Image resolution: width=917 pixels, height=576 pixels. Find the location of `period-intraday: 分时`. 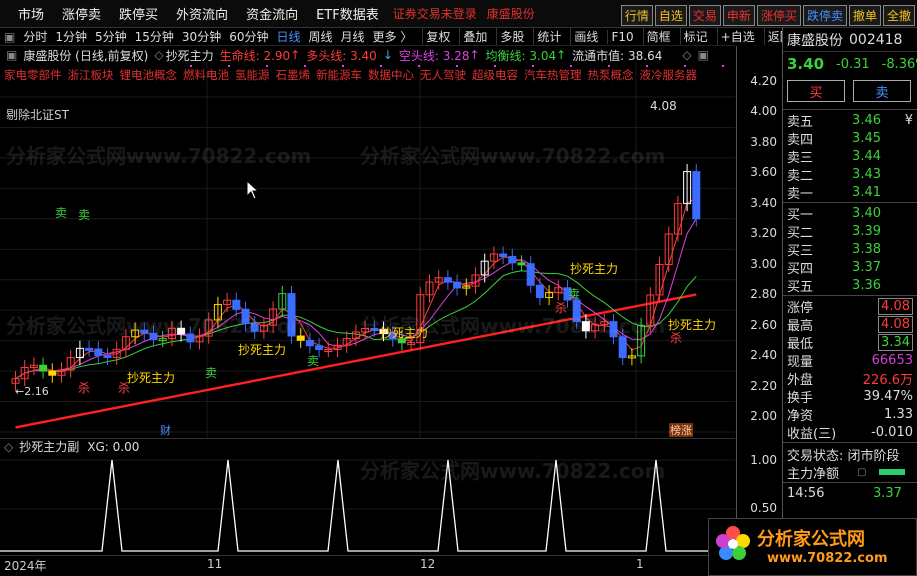

period-intraday: 分时 is located at coordinates (35, 36).